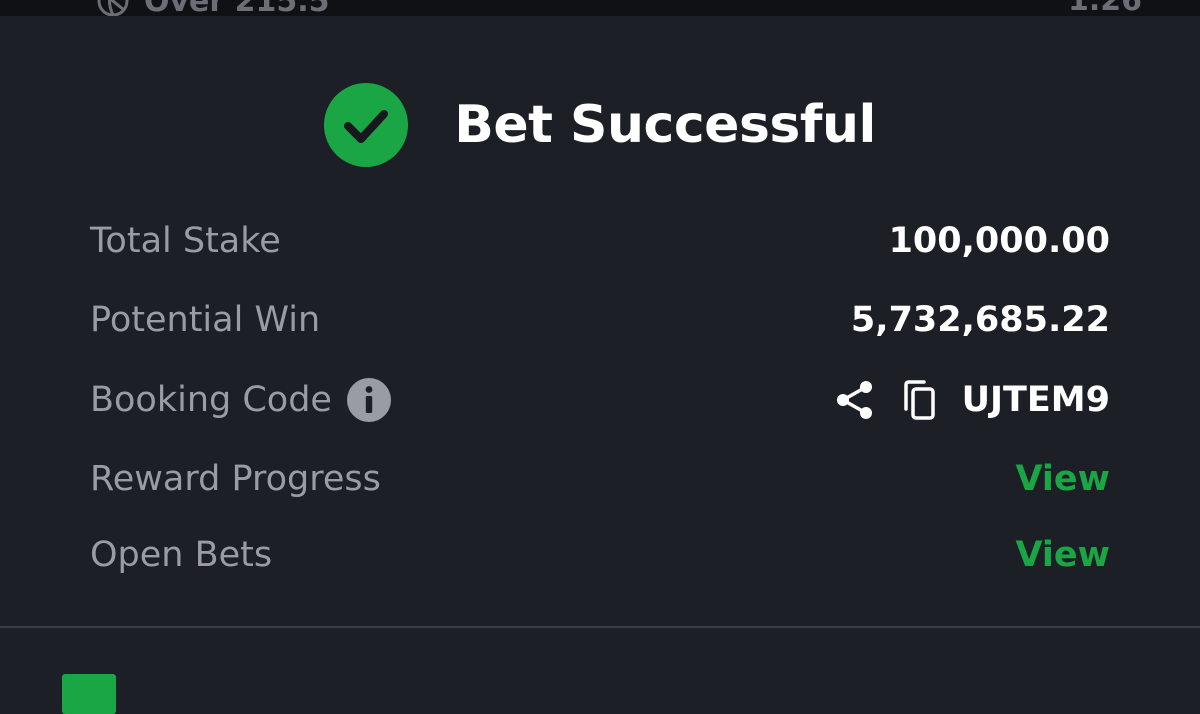  Describe the element at coordinates (1036, 400) in the screenshot. I see `booking-code-value: UJTEM9` at that location.